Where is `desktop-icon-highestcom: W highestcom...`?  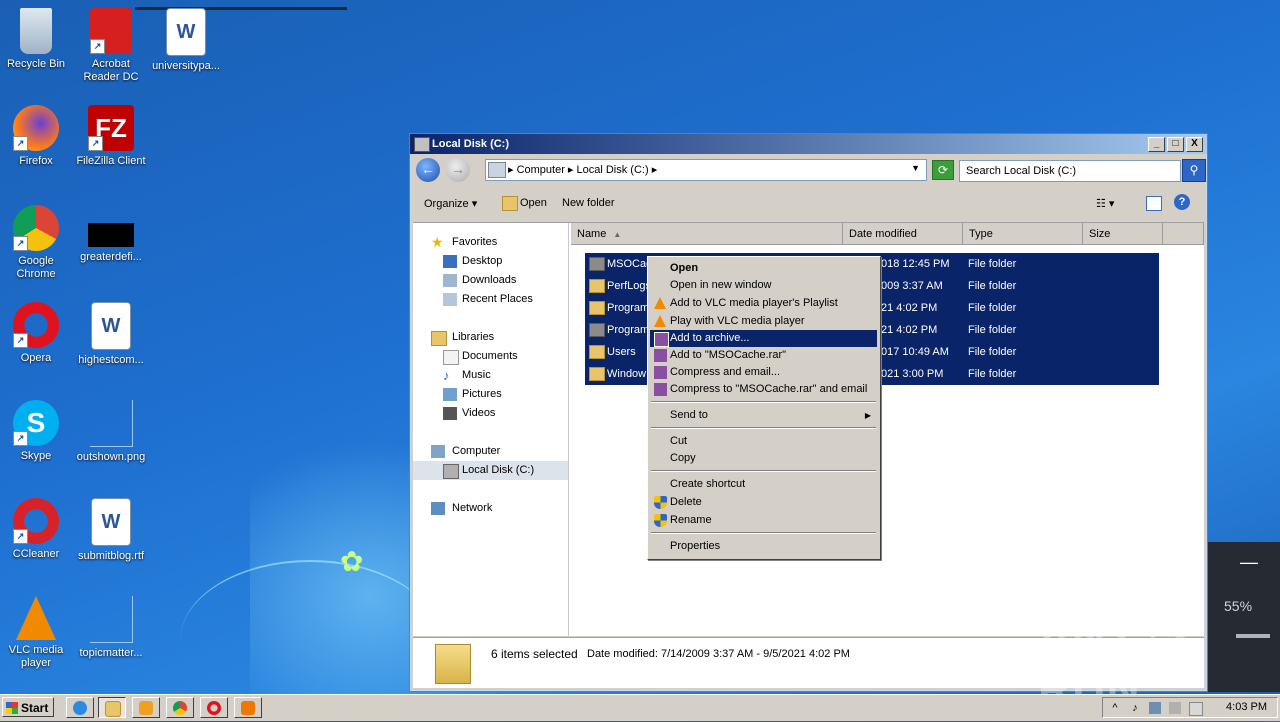 desktop-icon-highestcom: W highestcom... is located at coordinates (111, 334).